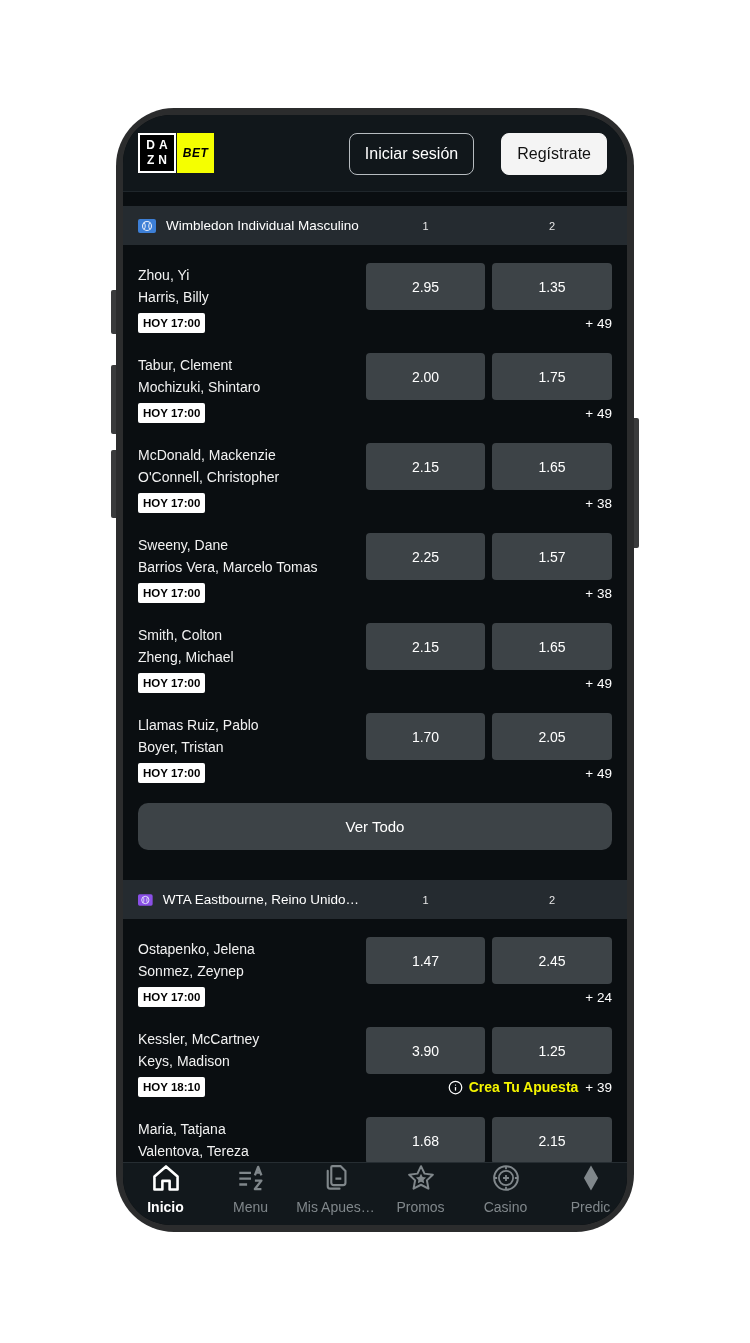 The image size is (750, 1343). I want to click on diamond-icon, so click(590, 1178).